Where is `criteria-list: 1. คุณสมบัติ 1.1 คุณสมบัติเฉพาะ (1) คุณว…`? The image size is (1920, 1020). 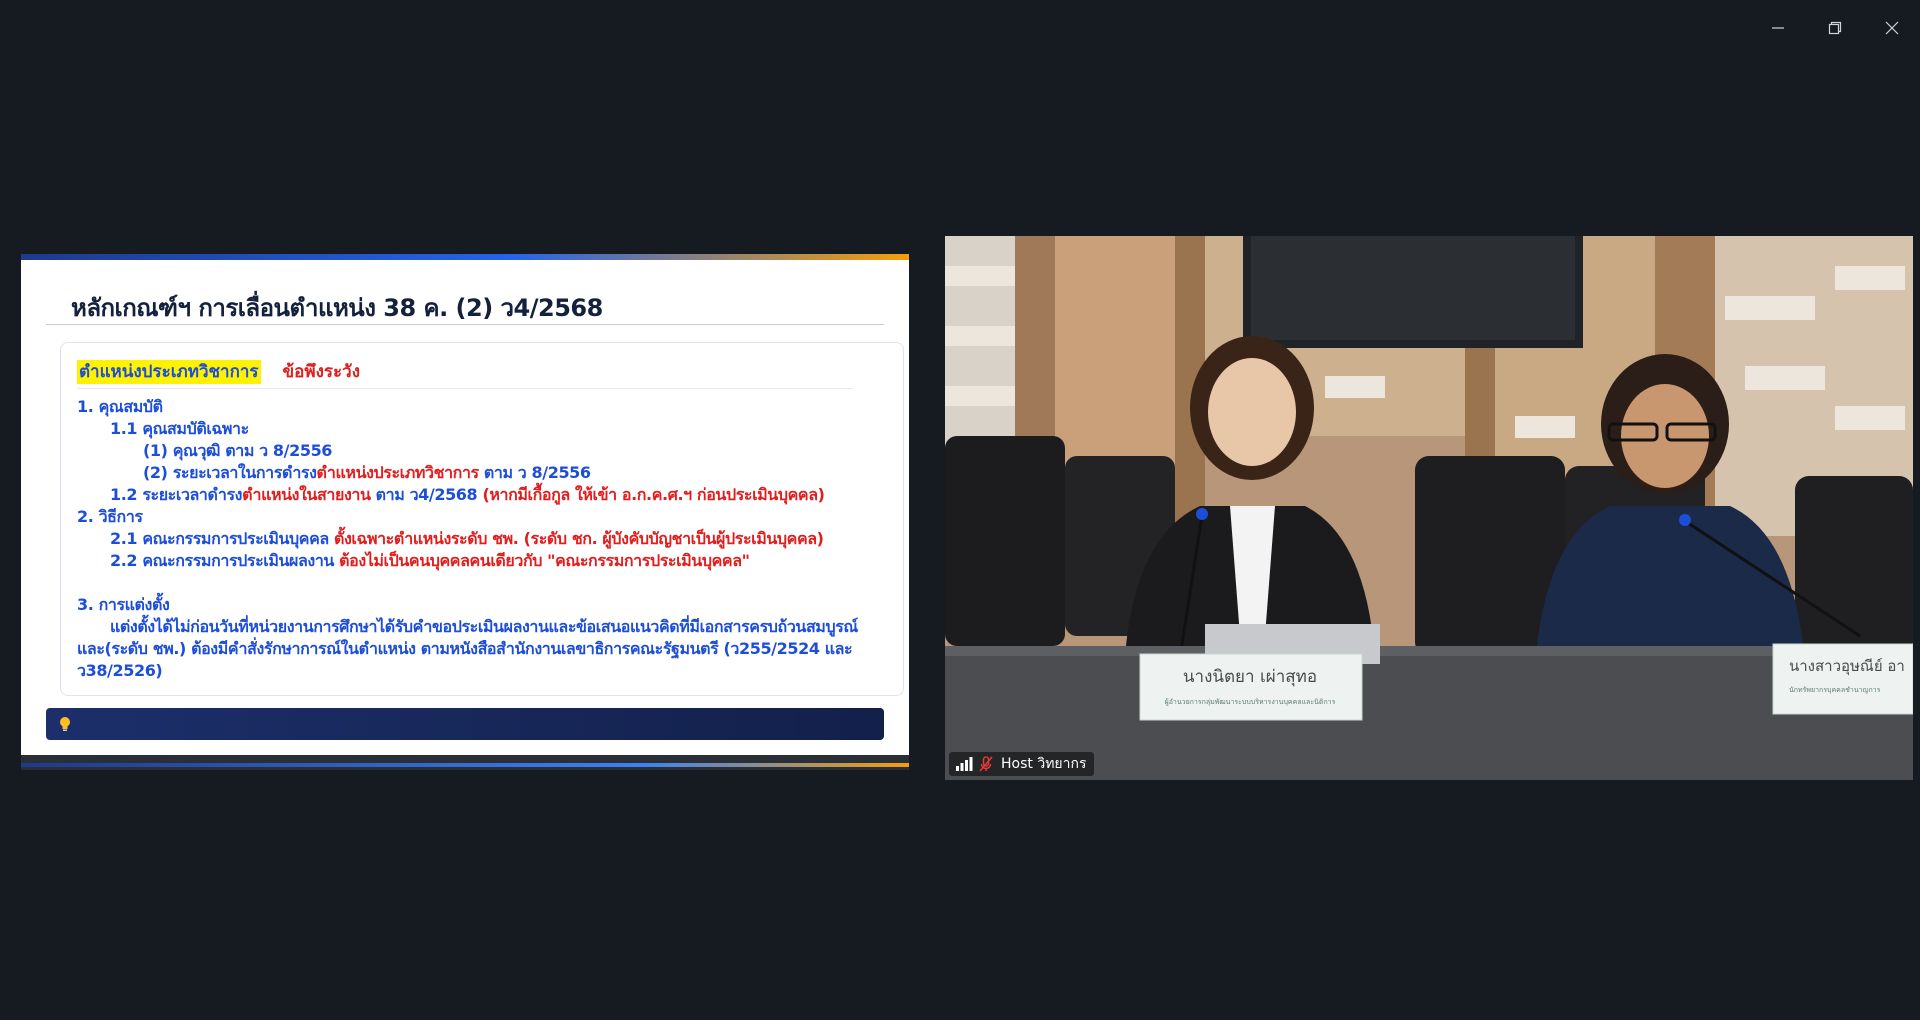
criteria-list: 1. คุณสมบัติ 1.1 คุณสมบัติเฉพาะ (1) คุณว… is located at coordinates (482, 539).